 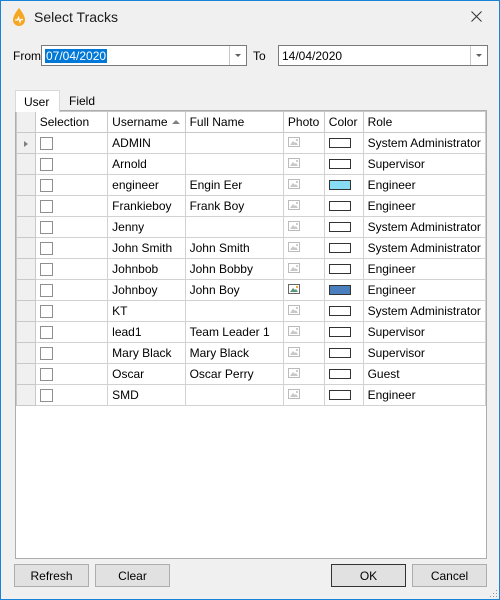 I want to click on table-row: Jenny System Administrator, so click(x=251, y=227).